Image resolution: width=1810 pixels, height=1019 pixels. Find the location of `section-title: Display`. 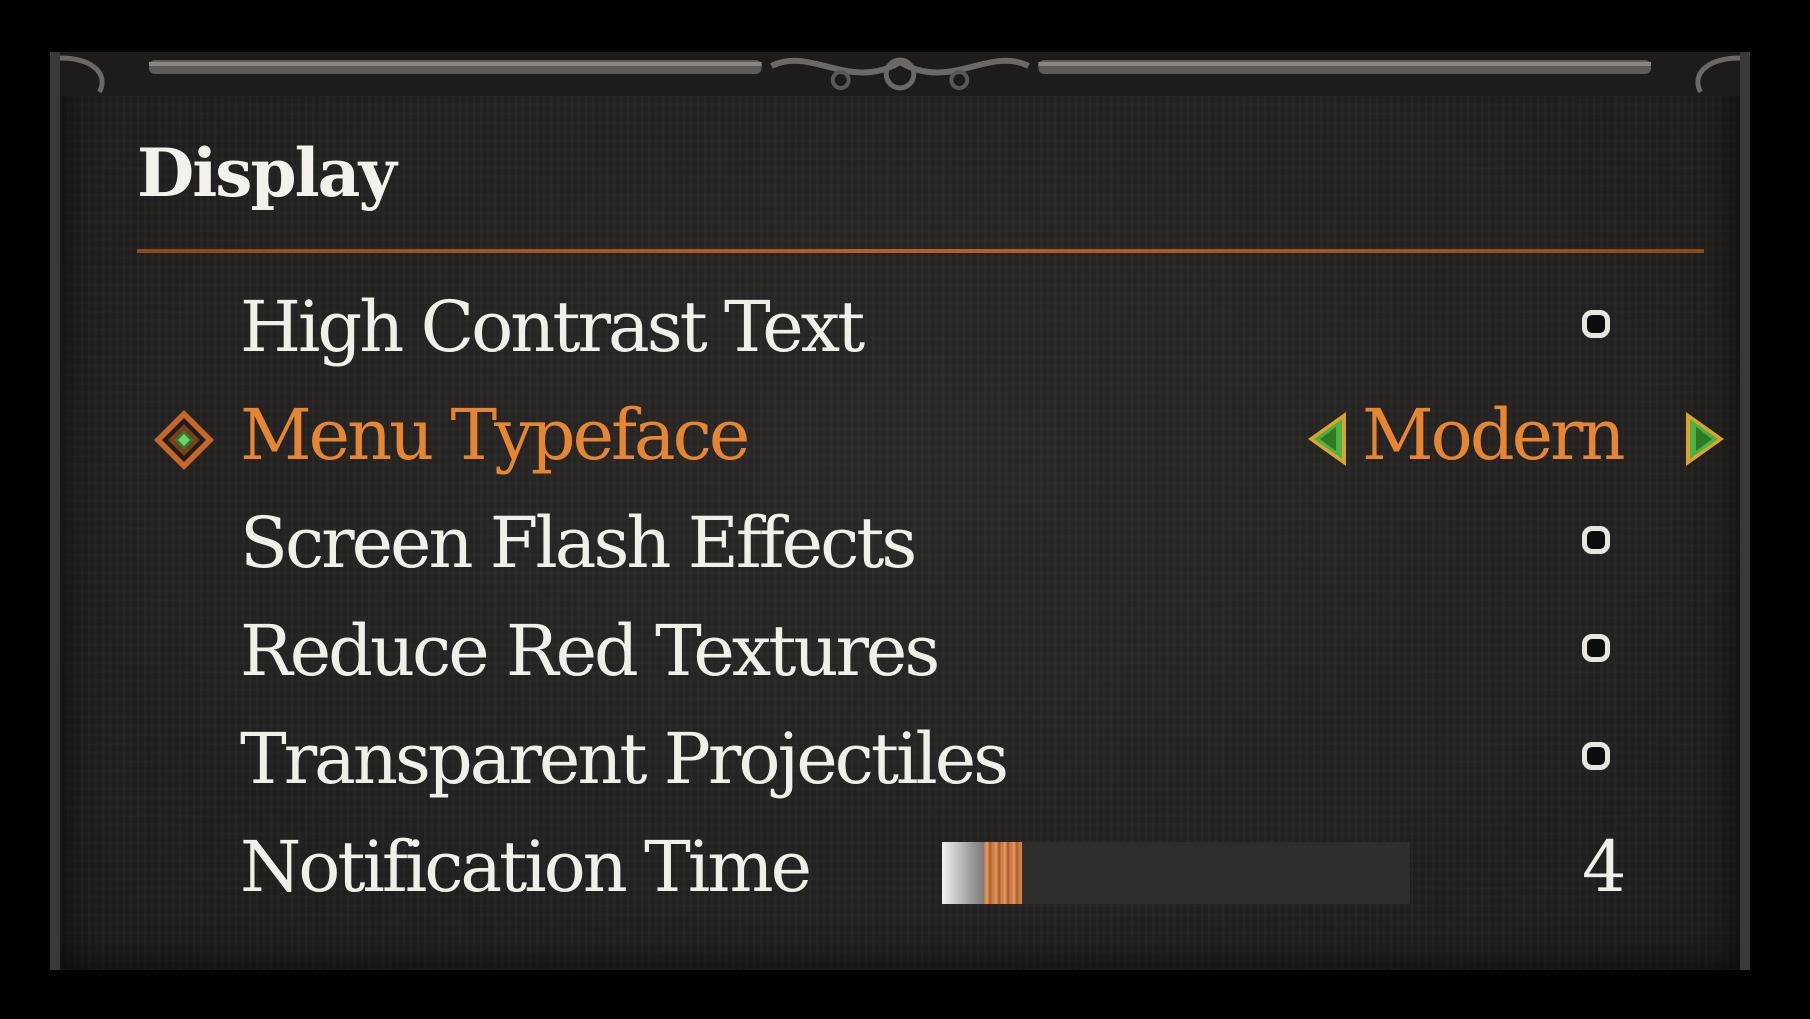

section-title: Display is located at coordinates (267, 173).